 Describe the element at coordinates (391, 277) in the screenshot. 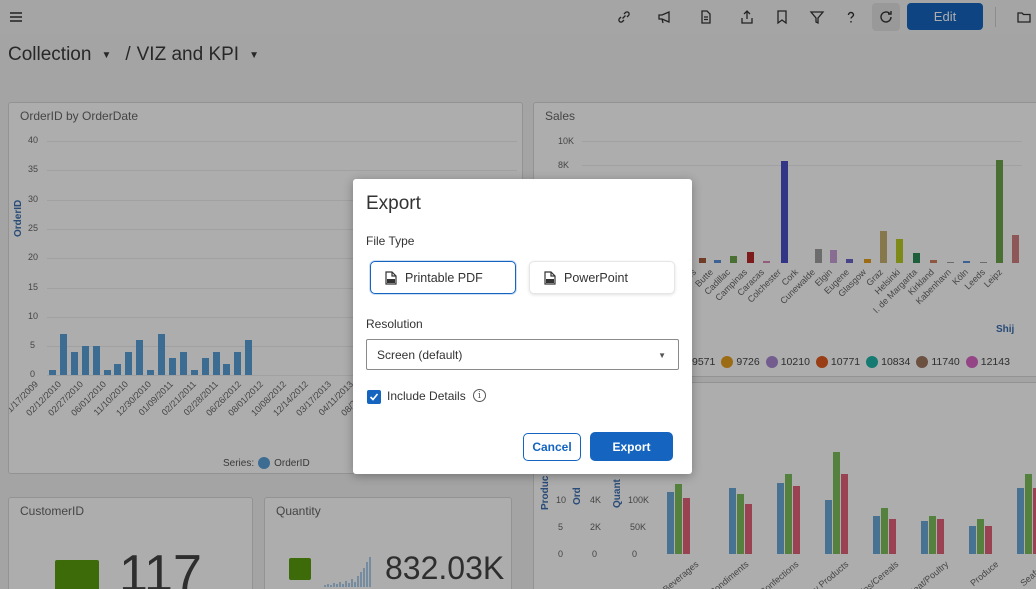

I see `pdf-file-icon` at that location.